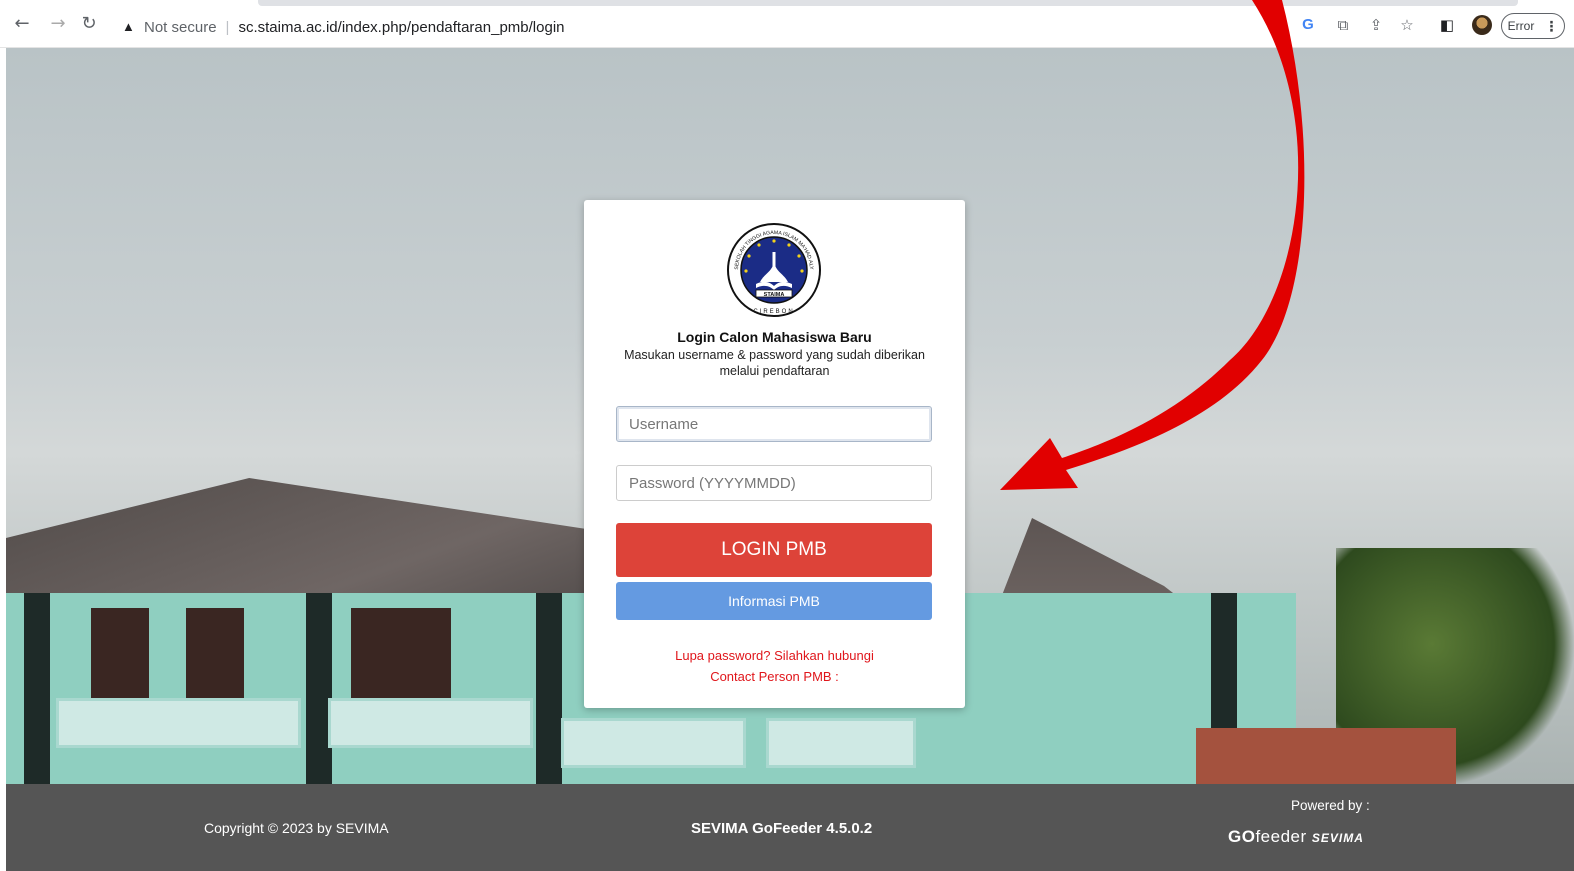  I want to click on copyright-text: Copyright © 2023 by SEVIMA, so click(296, 828).